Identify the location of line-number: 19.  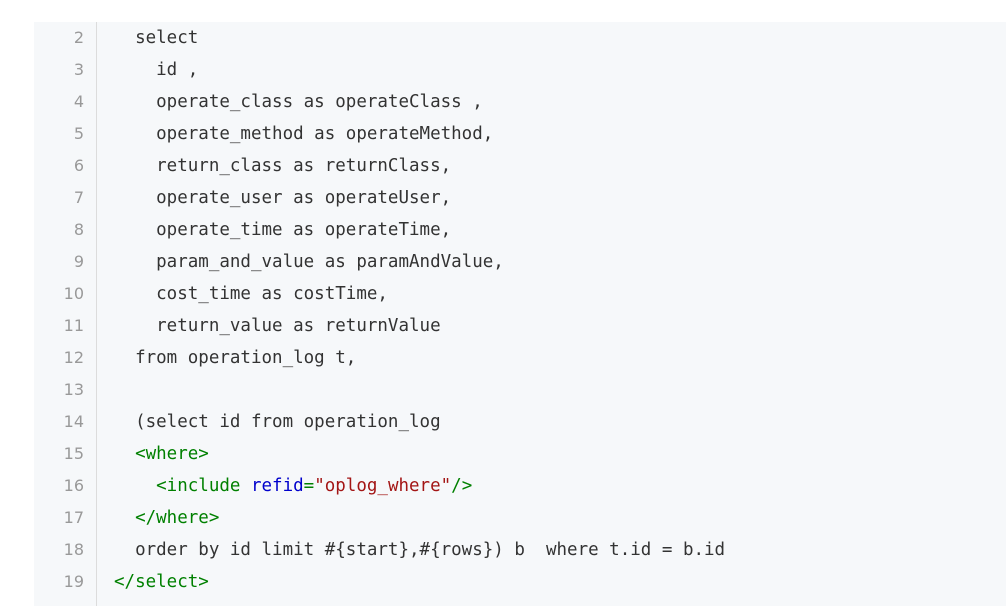
(73, 581).